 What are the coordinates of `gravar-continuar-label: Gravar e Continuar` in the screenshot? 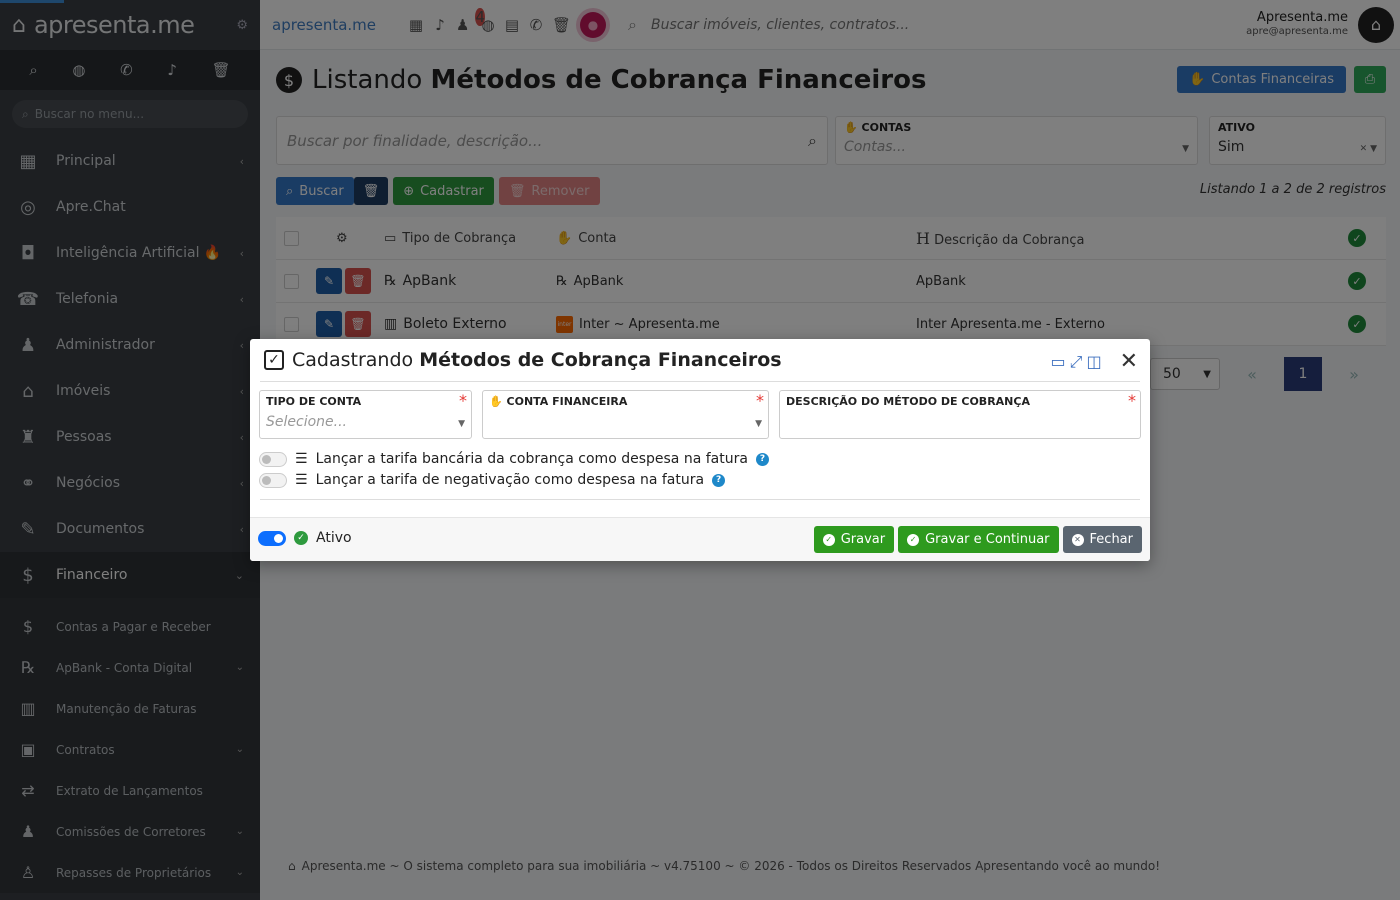 It's located at (987, 539).